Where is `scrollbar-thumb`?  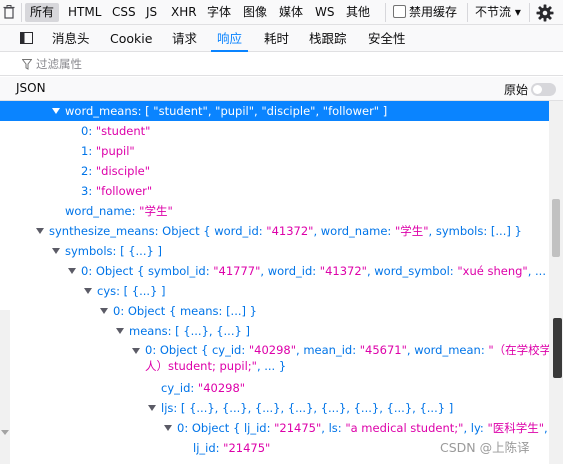 scrollbar-thumb is located at coordinates (556, 228).